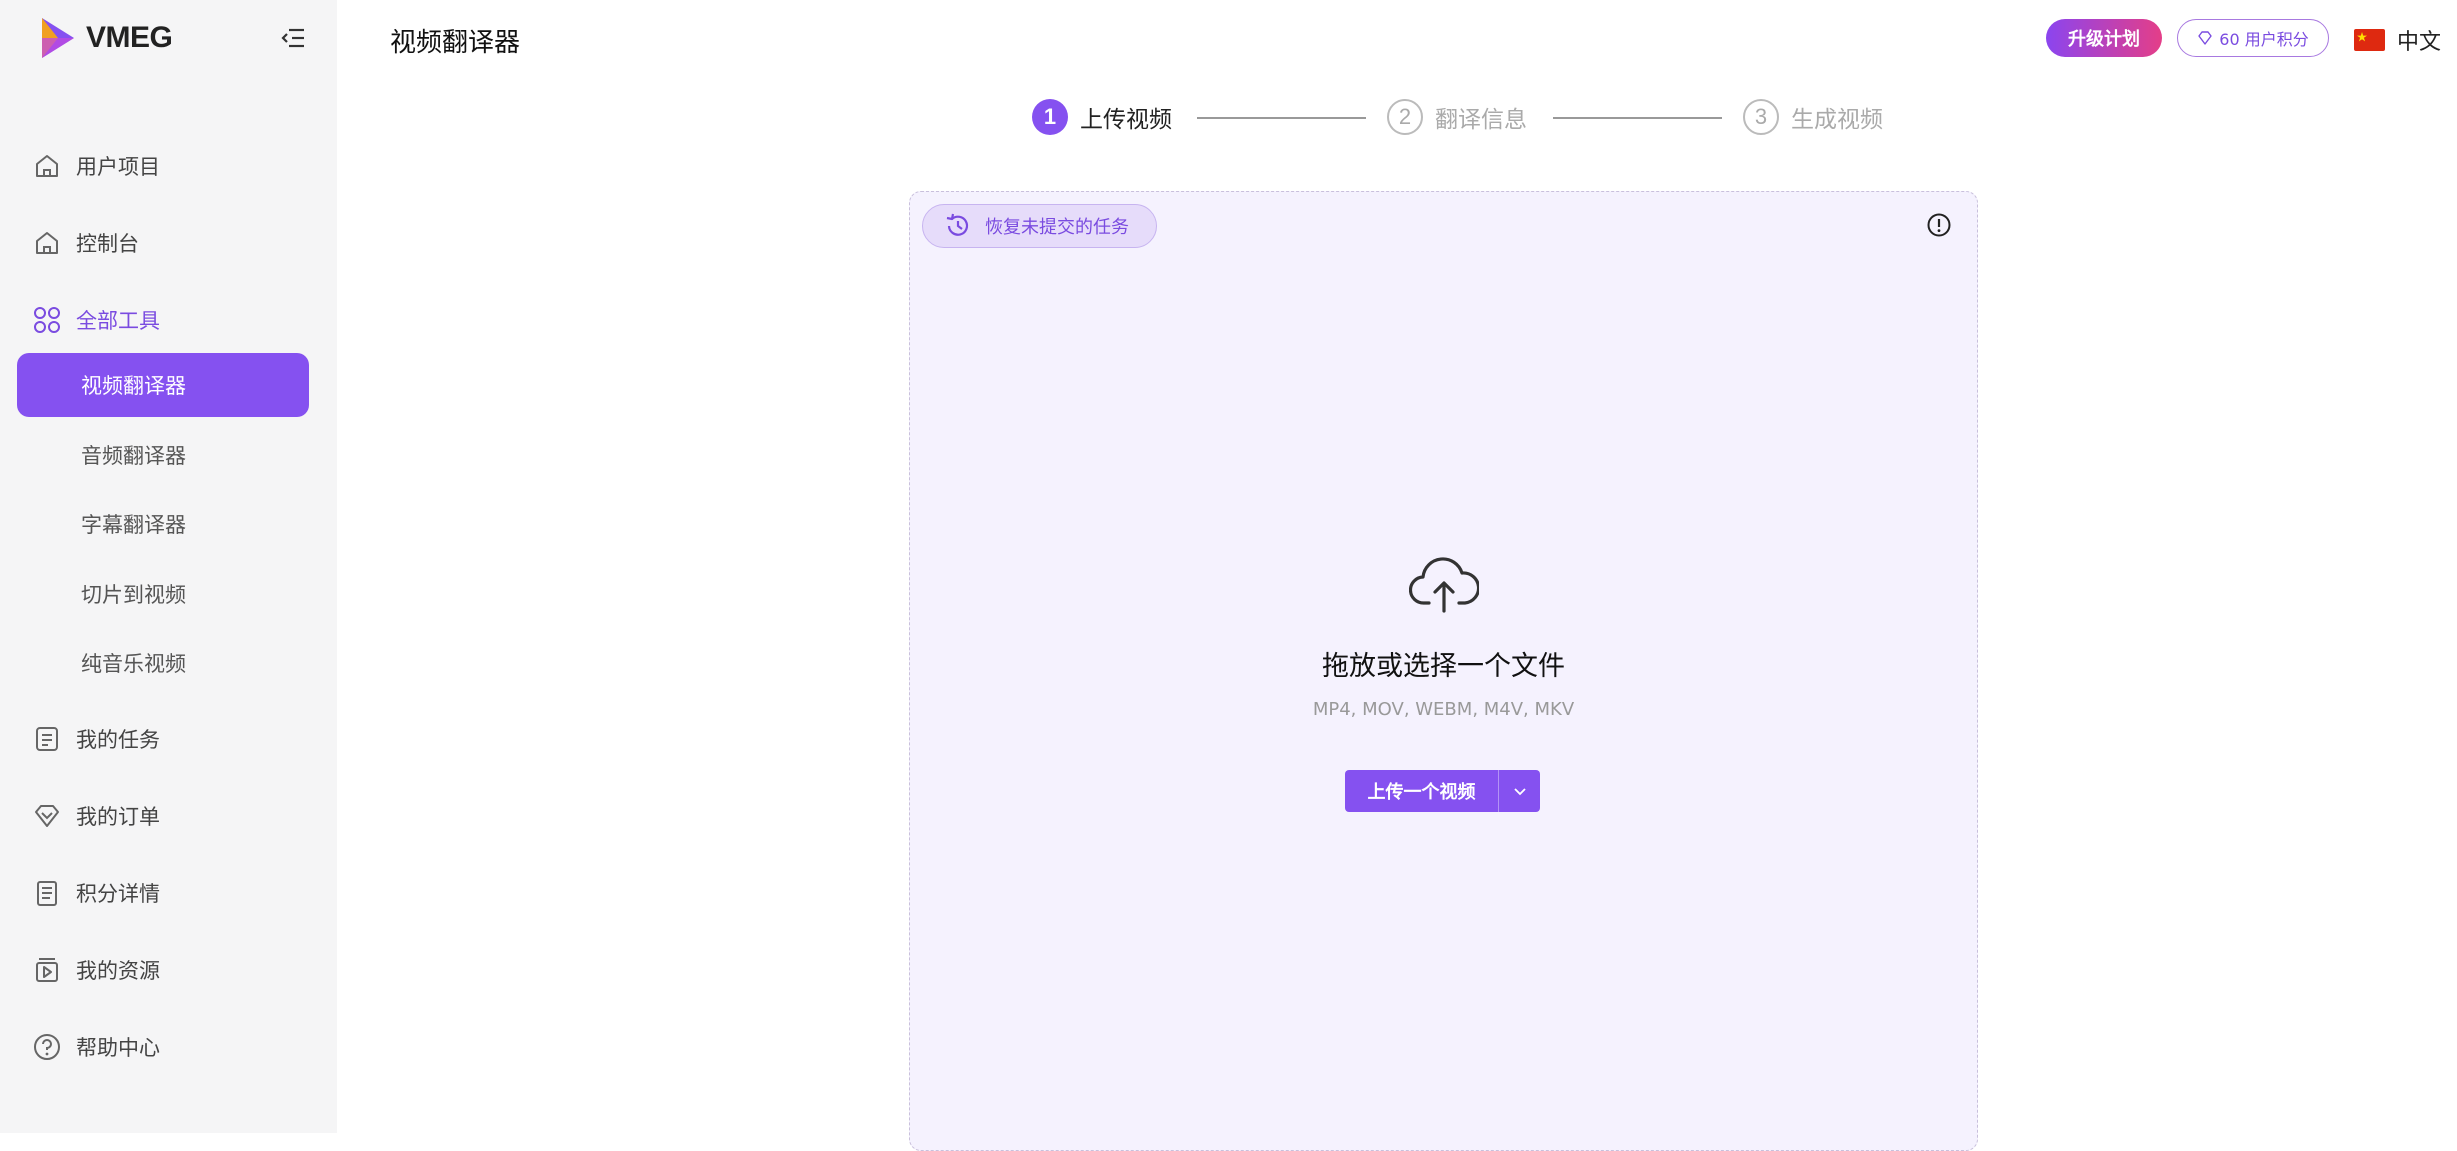  What do you see at coordinates (118, 321) in the screenshot?
I see `sidebar-item-label: 全部工具` at bounding box center [118, 321].